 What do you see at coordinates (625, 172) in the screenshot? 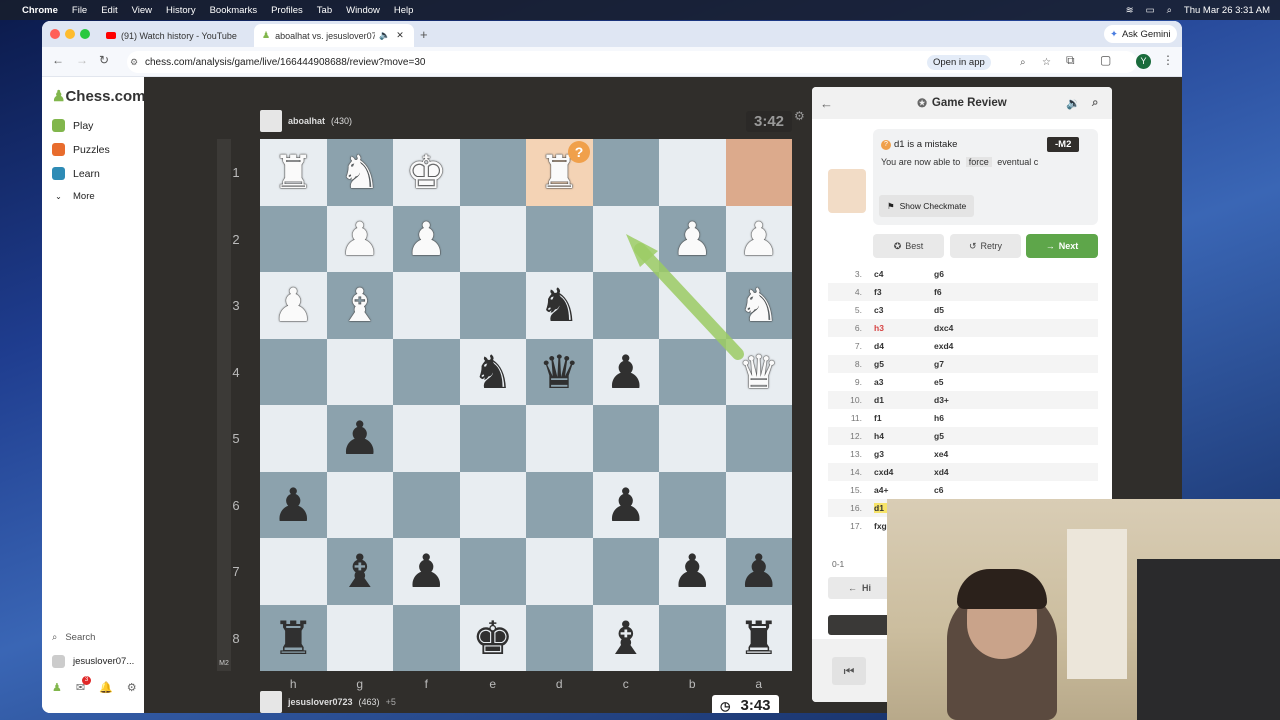
I see `board-square-c1` at bounding box center [625, 172].